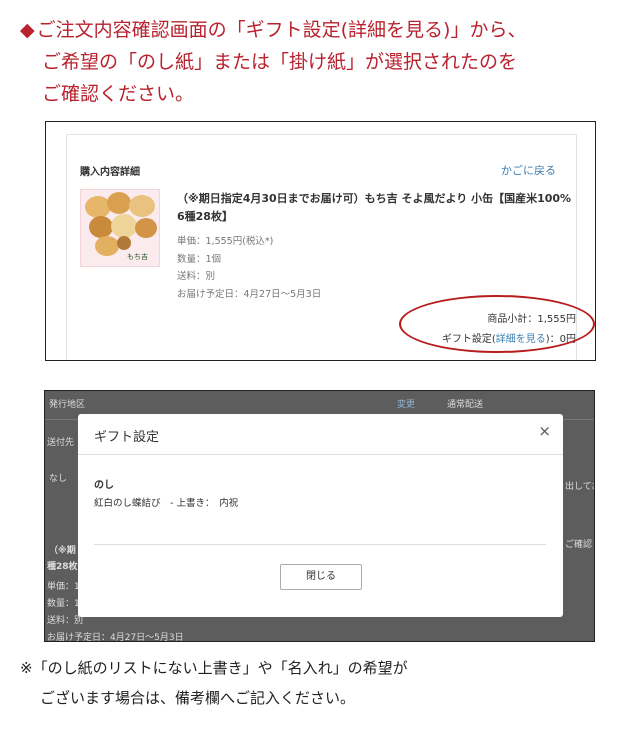  Describe the element at coordinates (321, 577) in the screenshot. I see `close-button: 閉じる` at that location.